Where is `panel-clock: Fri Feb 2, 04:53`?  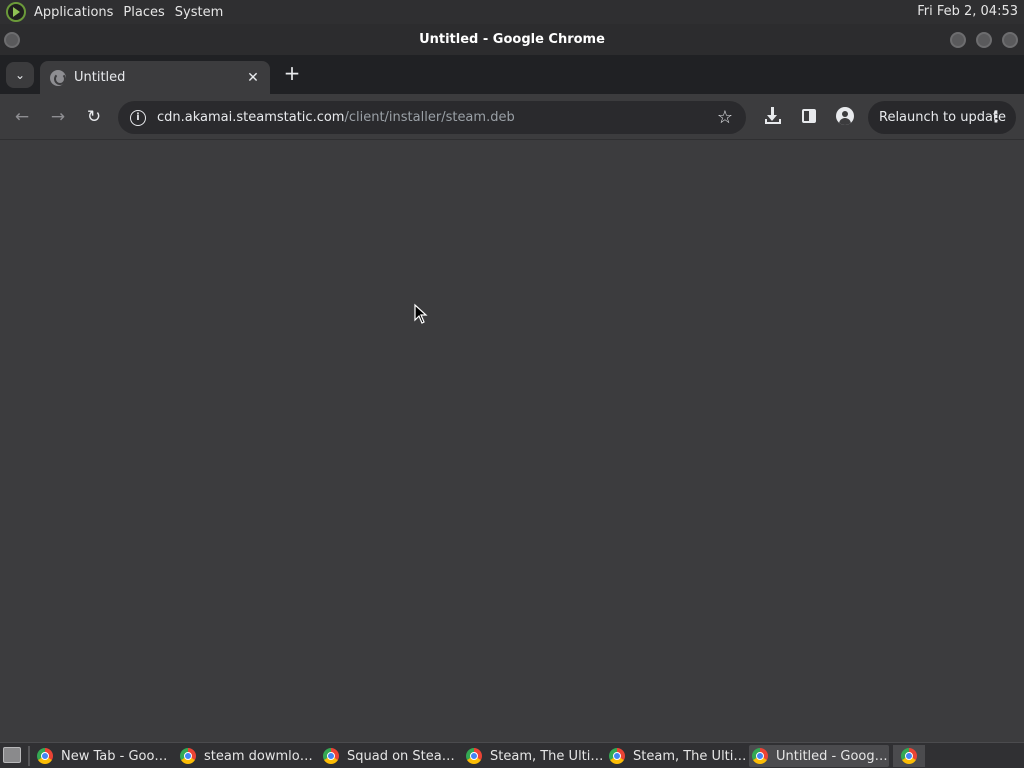
panel-clock: Fri Feb 2, 04:53 is located at coordinates (967, 11).